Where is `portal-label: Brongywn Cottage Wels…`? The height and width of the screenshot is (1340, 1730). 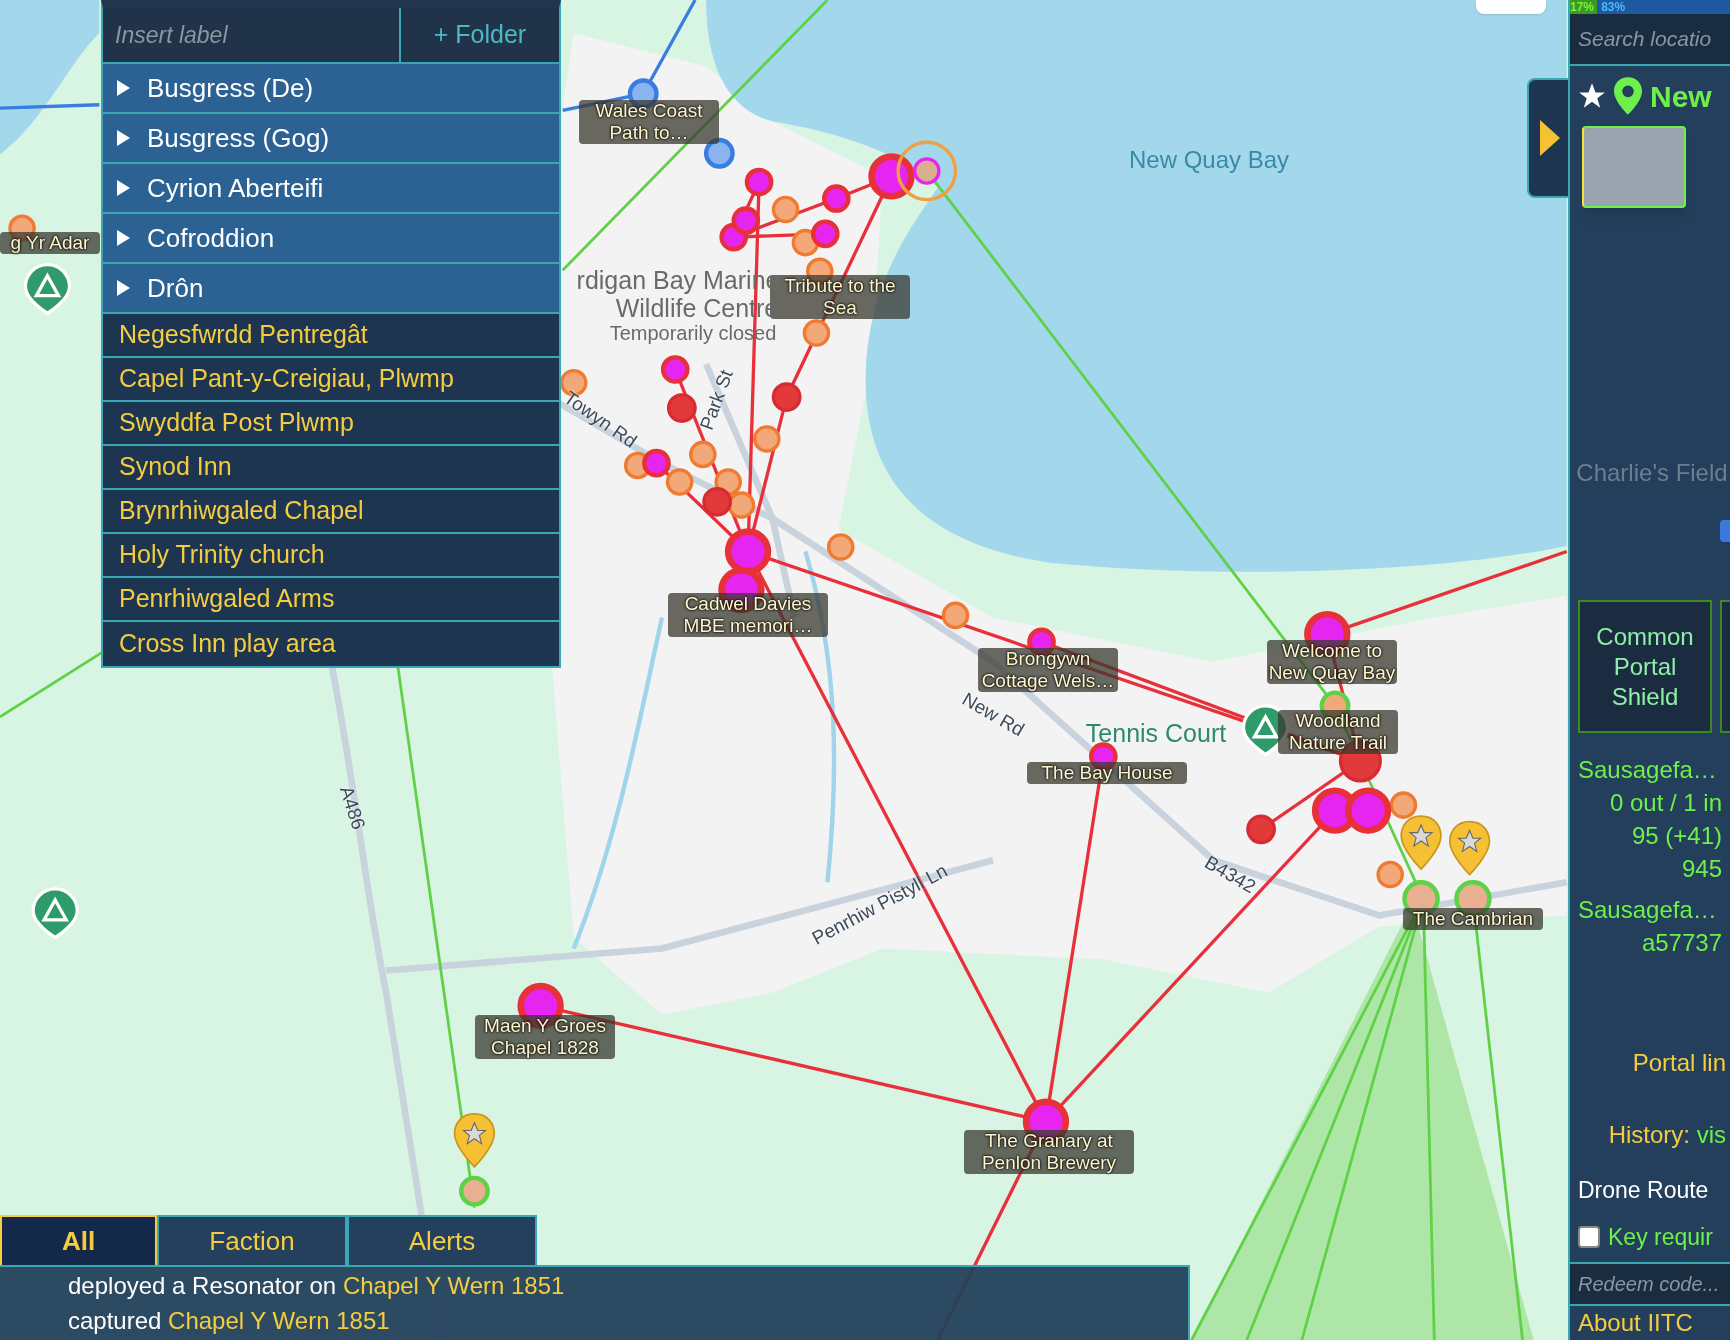 portal-label: Brongywn Cottage Wels… is located at coordinates (1048, 670).